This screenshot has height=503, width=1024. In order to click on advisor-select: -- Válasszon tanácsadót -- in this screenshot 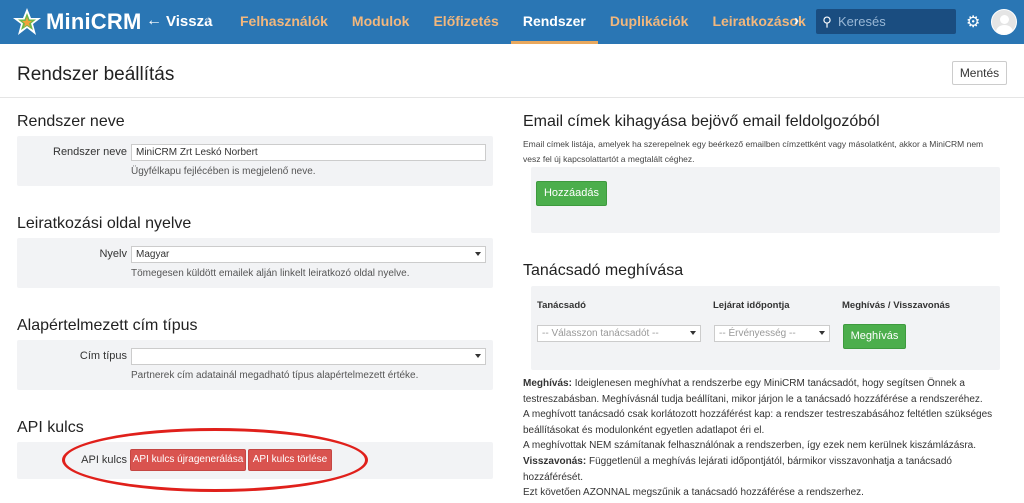, I will do `click(619, 333)`.